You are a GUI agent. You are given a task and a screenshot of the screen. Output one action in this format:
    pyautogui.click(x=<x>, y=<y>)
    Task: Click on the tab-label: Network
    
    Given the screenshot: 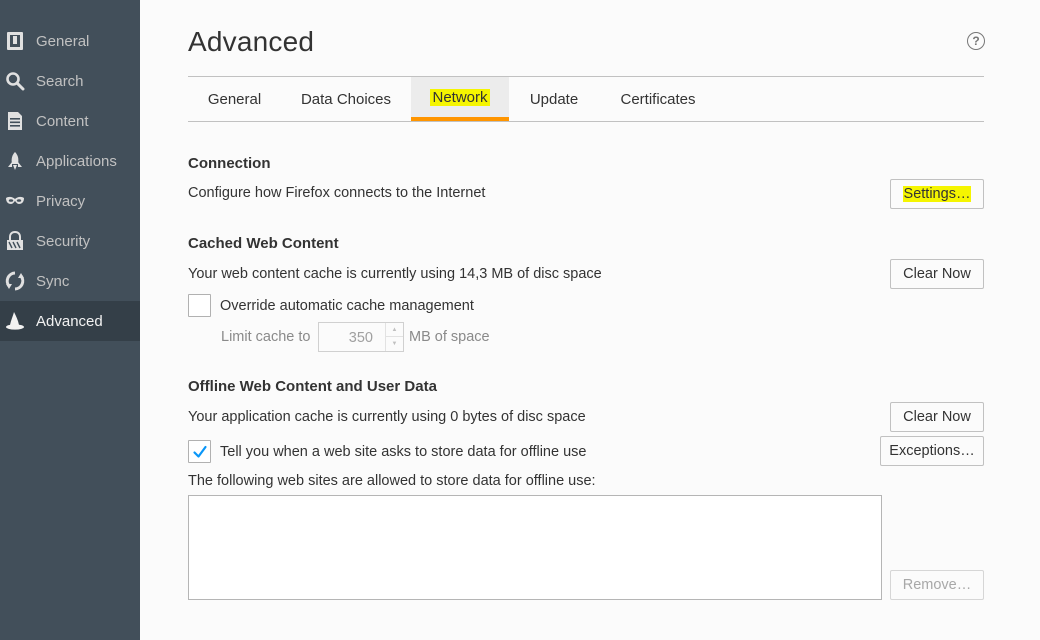 What is the action you would take?
    pyautogui.click(x=460, y=97)
    